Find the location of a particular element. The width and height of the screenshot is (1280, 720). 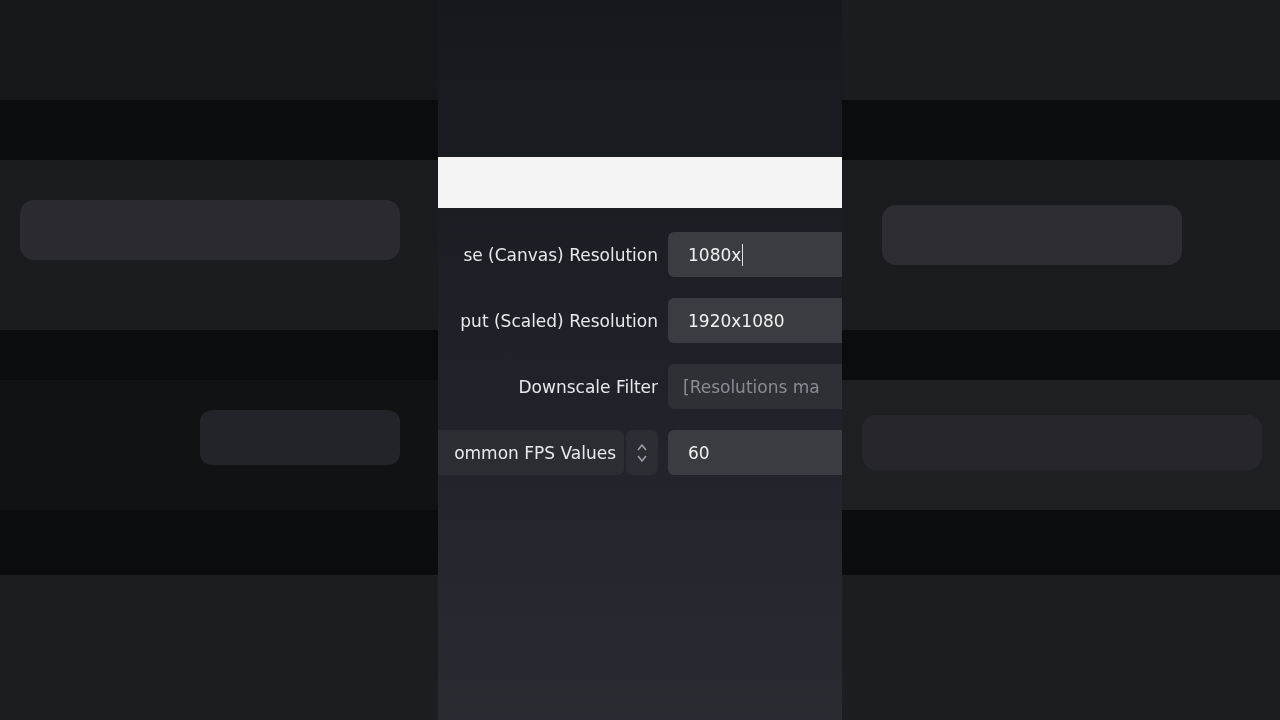

field-label: Downscale Filter is located at coordinates (588, 386).